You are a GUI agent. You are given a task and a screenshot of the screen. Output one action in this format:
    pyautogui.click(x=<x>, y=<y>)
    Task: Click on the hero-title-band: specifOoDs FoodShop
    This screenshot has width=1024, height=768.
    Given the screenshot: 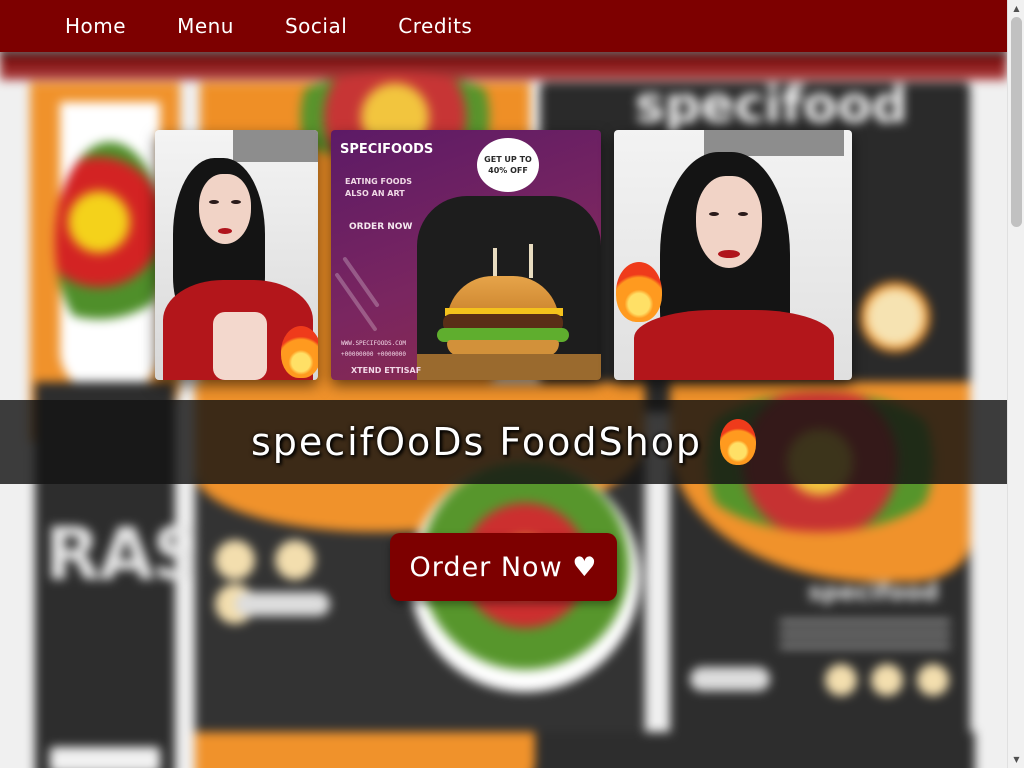 What is the action you would take?
    pyautogui.click(x=503, y=442)
    